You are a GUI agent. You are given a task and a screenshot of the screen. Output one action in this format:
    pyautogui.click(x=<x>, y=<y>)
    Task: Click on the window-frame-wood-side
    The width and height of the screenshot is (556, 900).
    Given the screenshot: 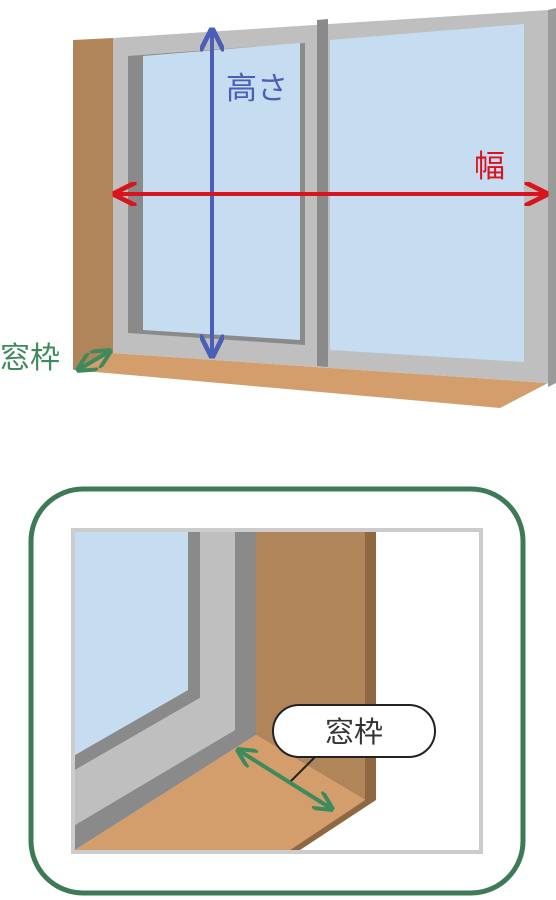 What is the action you would take?
    pyautogui.click(x=93, y=204)
    